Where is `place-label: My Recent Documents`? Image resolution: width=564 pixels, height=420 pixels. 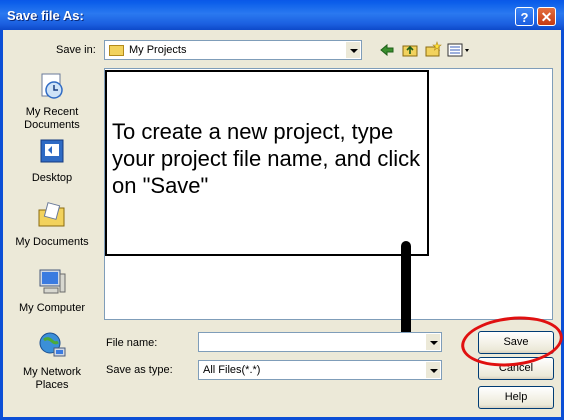 place-label: My Recent Documents is located at coordinates (52, 118).